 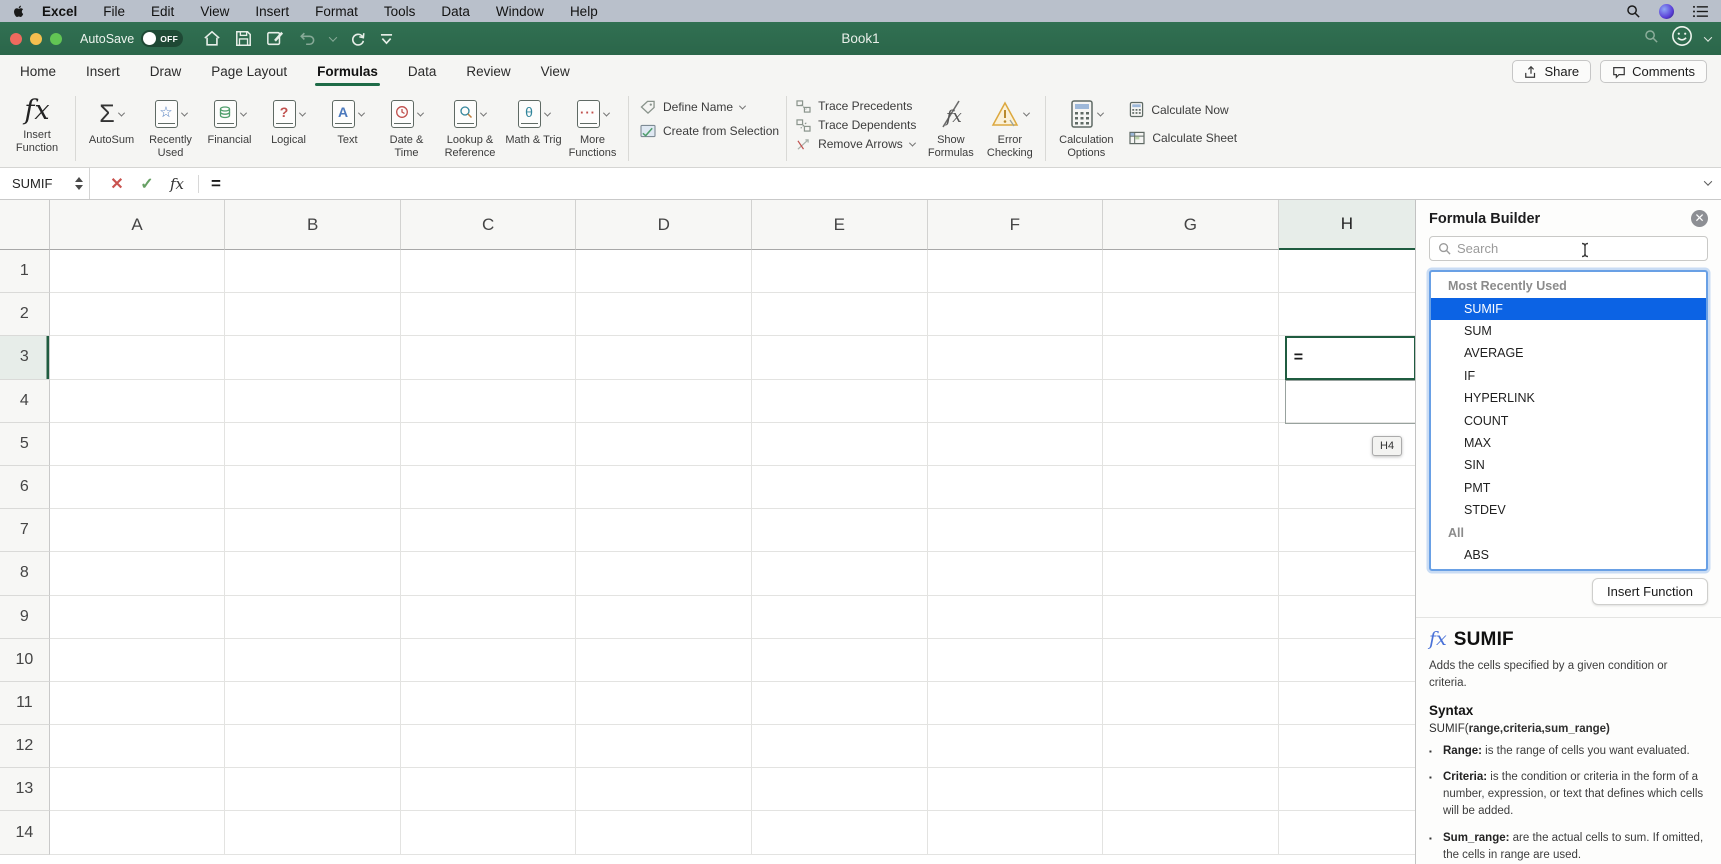 I want to click on cell-B8, so click(x=313, y=574).